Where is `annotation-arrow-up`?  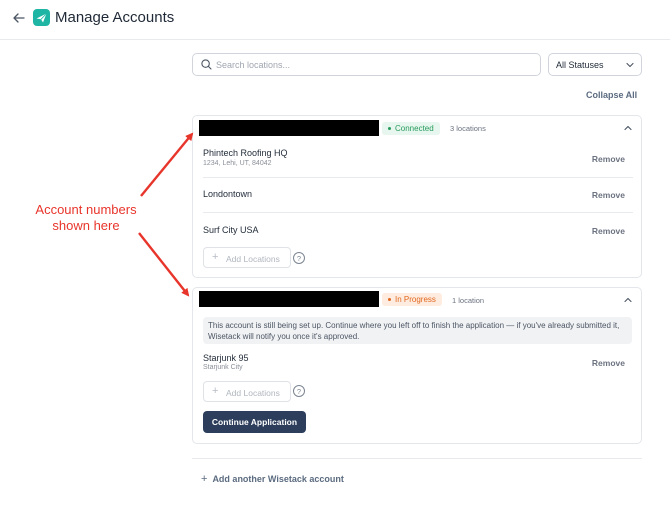
annotation-arrow-up is located at coordinates (167, 164).